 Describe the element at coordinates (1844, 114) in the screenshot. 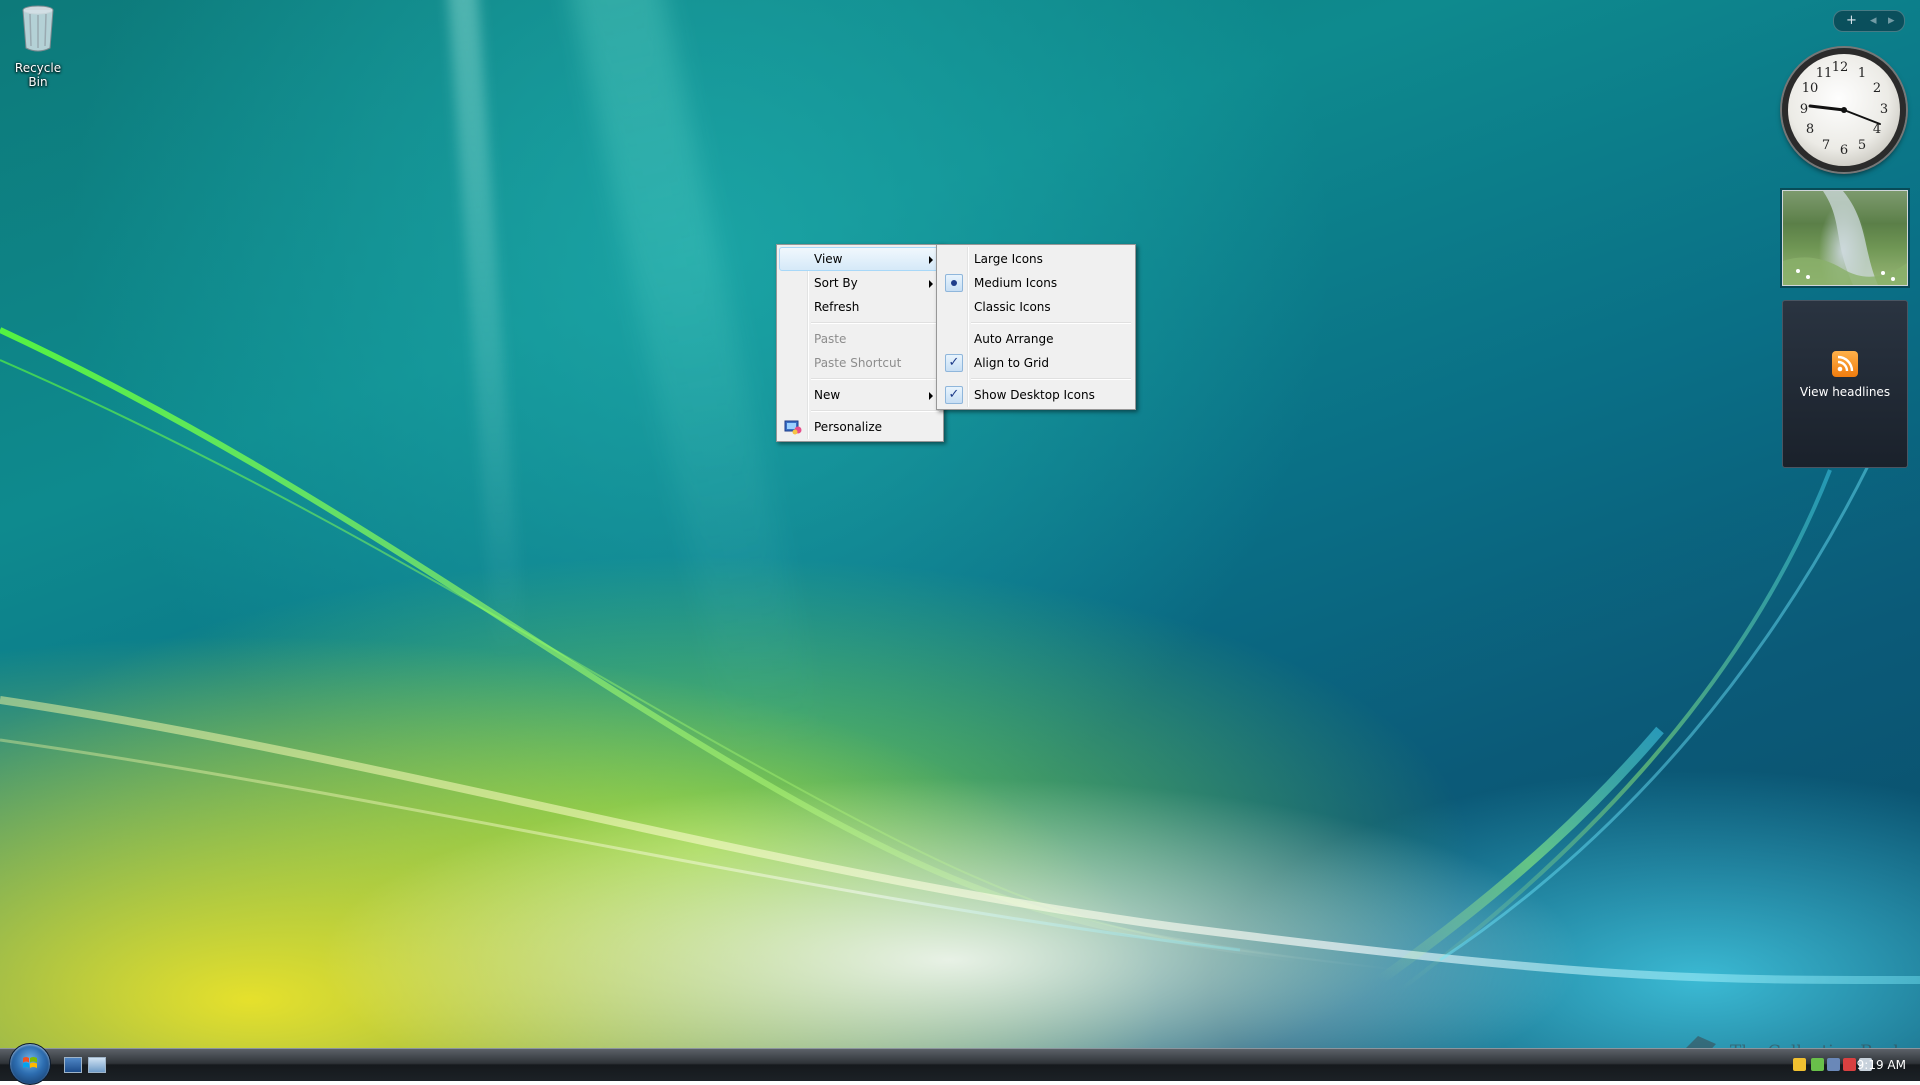

I see `clock-hands` at that location.